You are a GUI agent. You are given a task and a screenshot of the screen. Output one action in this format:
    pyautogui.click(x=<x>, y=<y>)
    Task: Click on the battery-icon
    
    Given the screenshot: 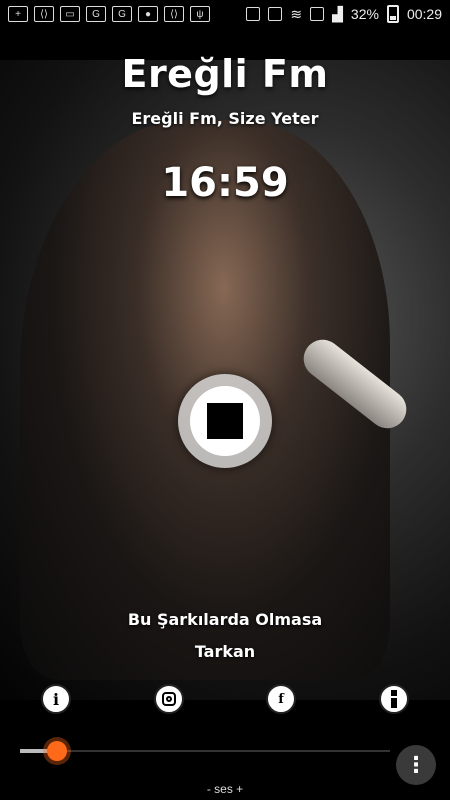 What is the action you would take?
    pyautogui.click(x=392, y=14)
    